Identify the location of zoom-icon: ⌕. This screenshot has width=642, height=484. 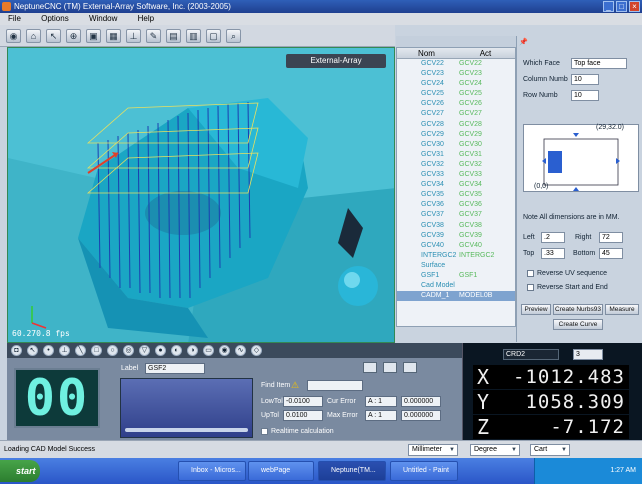
(233, 35).